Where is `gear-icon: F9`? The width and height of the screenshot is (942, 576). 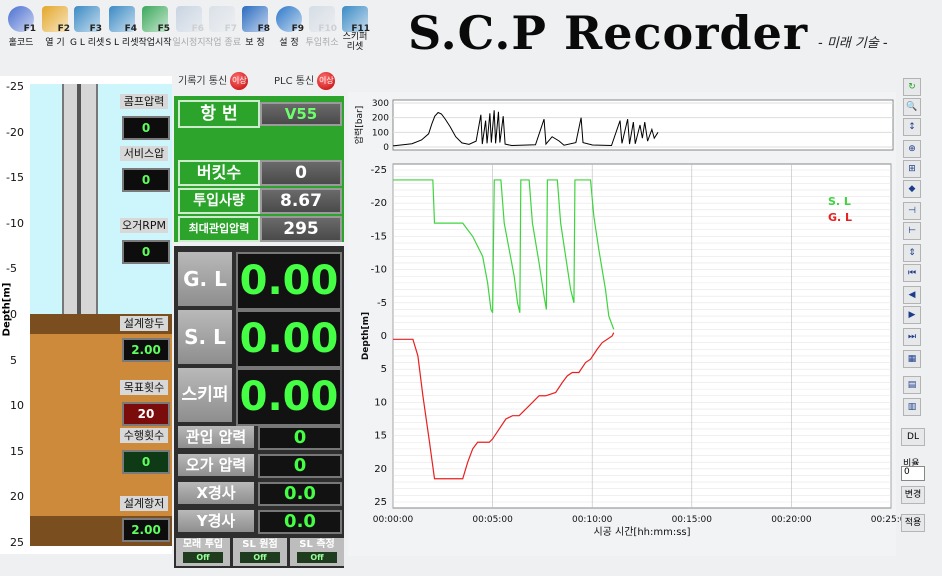 gear-icon: F9 is located at coordinates (290, 20).